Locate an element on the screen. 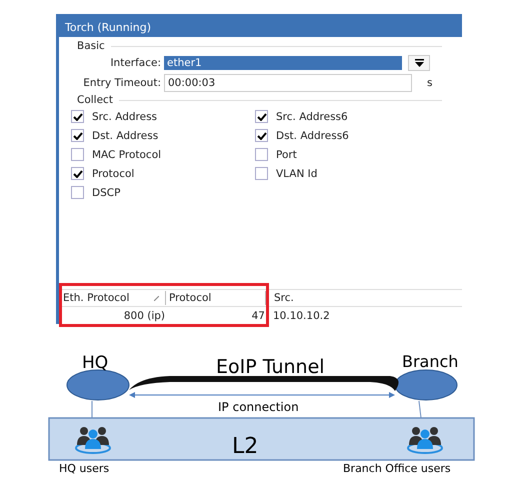 This screenshot has height=496, width=522. sort-icon is located at coordinates (156, 298).